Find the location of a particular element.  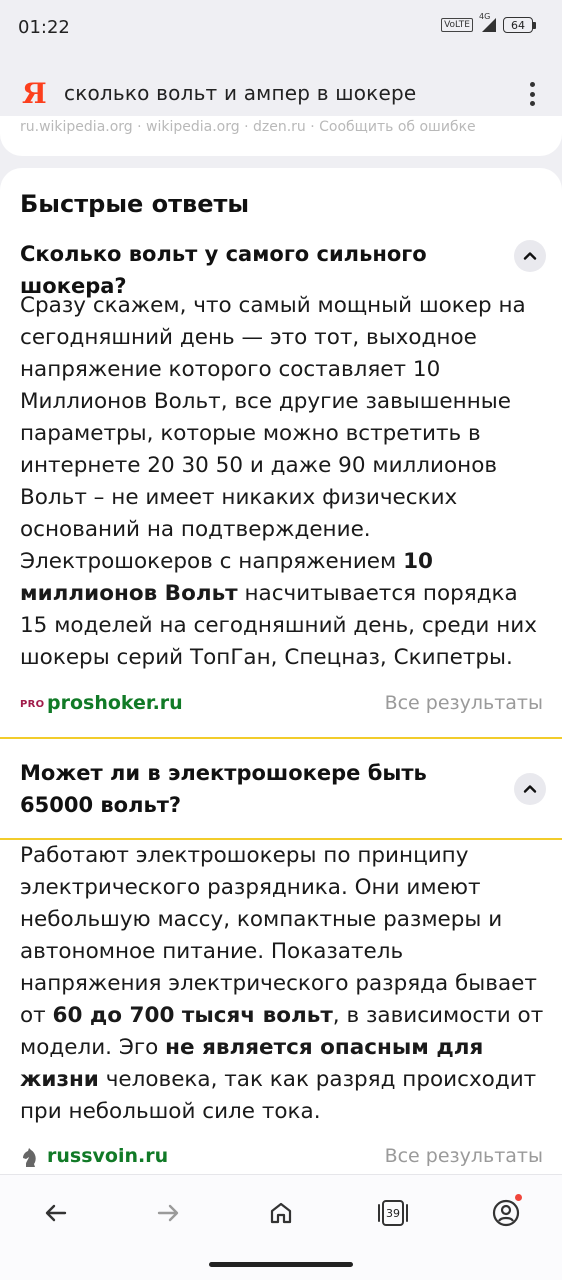

source-row: PRO proshoker.ru Все результаты is located at coordinates (281, 705).